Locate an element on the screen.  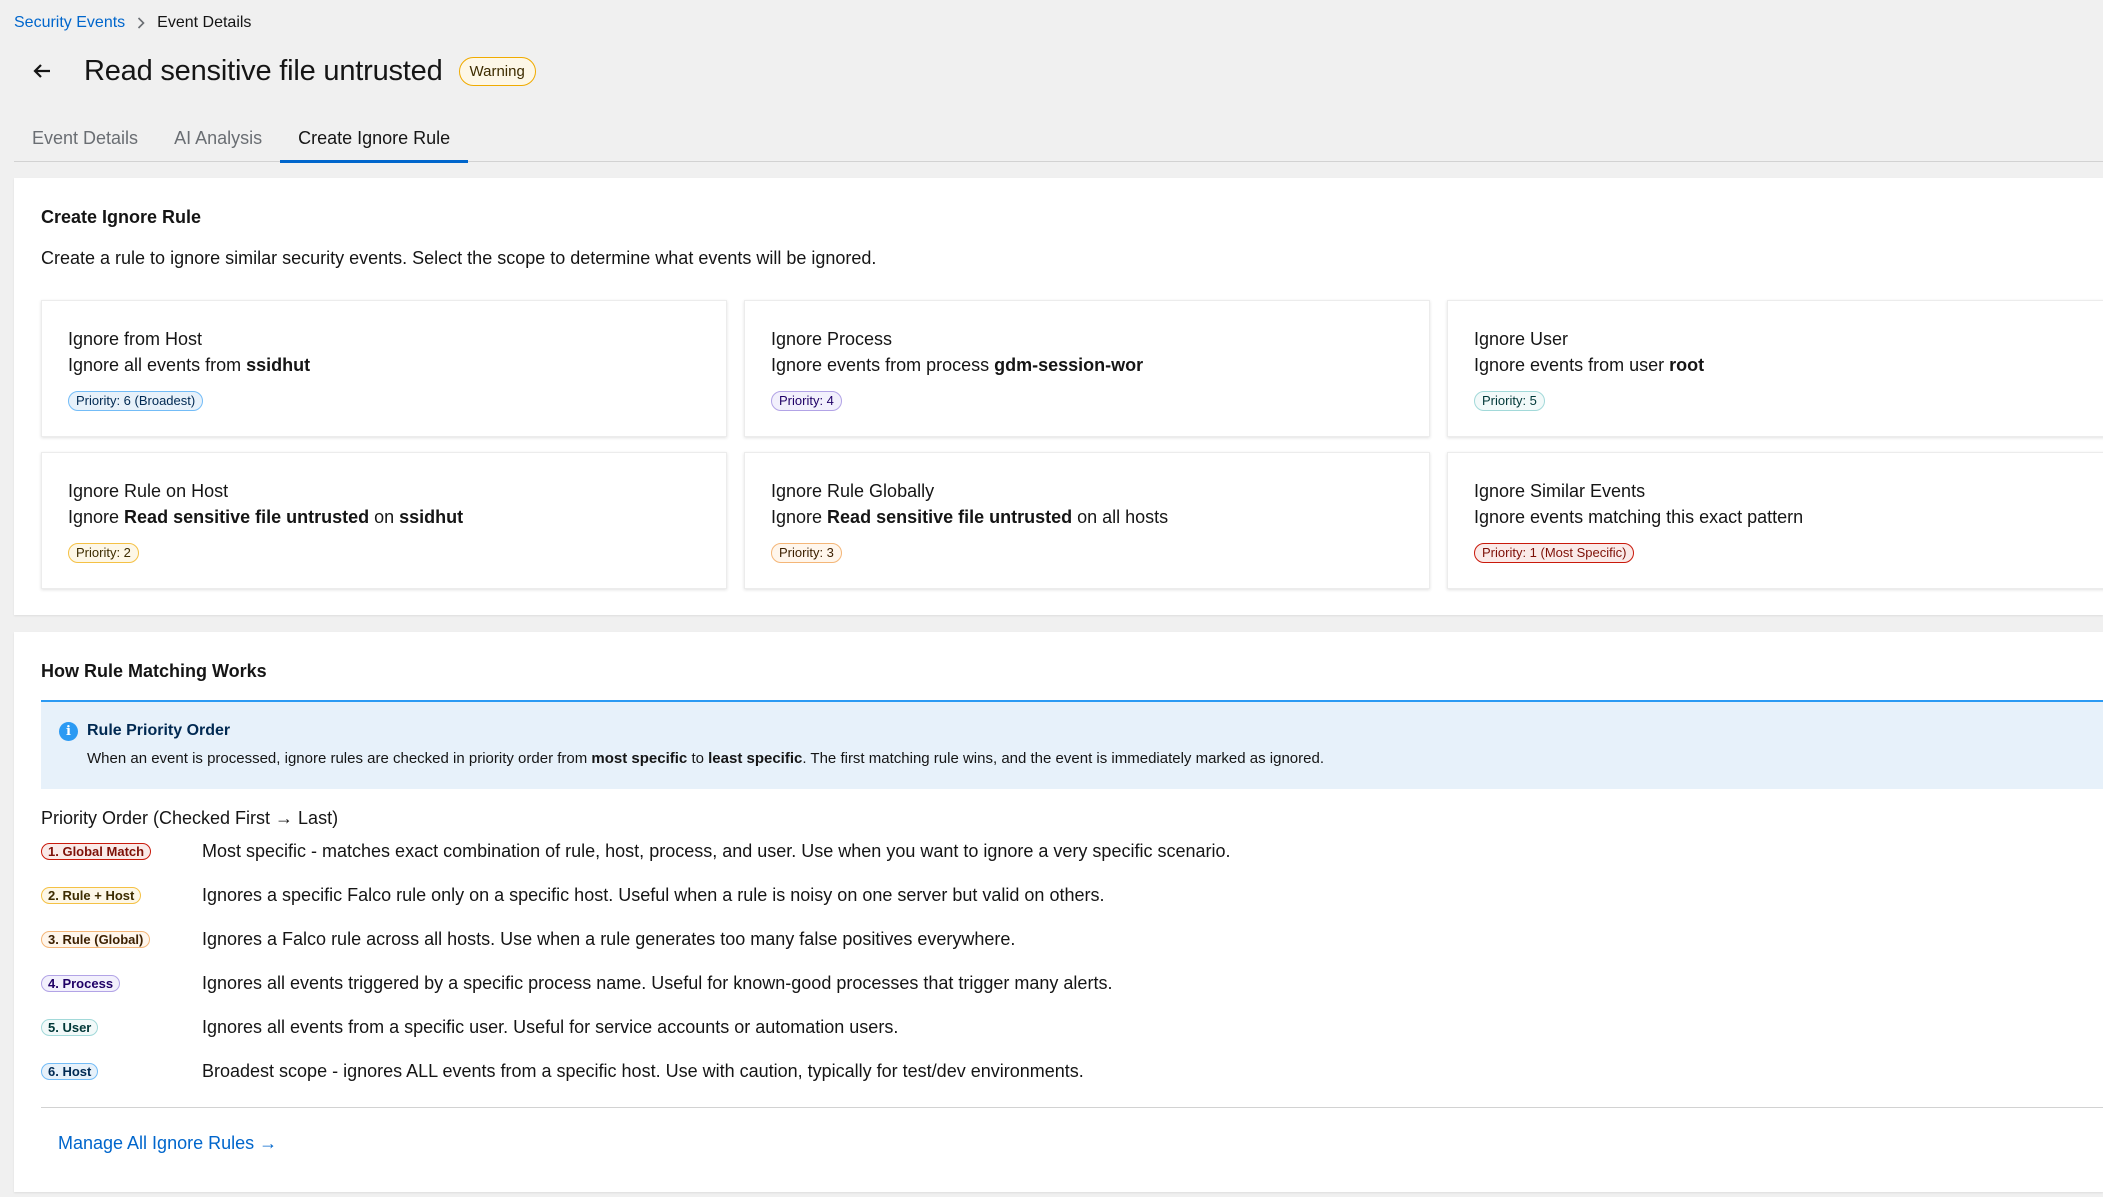
priority-badge: Priority: 5 is located at coordinates (1509, 401).